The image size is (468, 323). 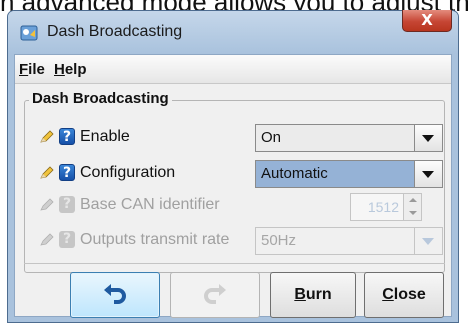 I want to click on menu-help: Help, so click(x=70, y=69).